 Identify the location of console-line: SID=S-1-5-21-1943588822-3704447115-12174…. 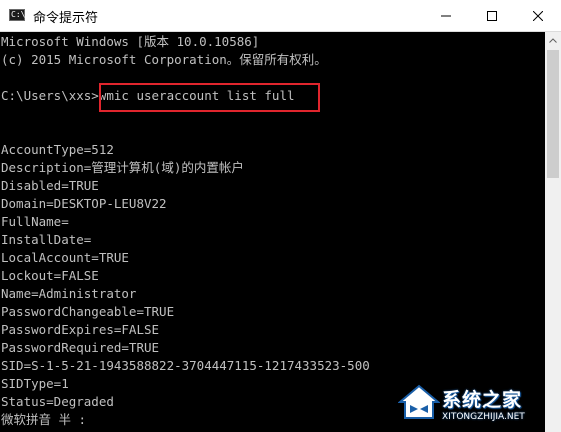
(185, 365).